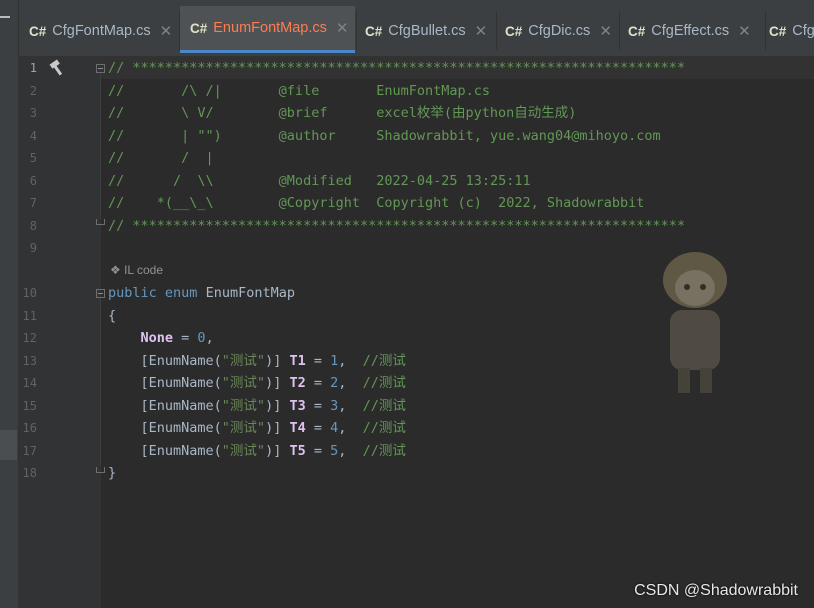  What do you see at coordinates (803, 31) in the screenshot?
I see `tab-label: Cfg` at bounding box center [803, 31].